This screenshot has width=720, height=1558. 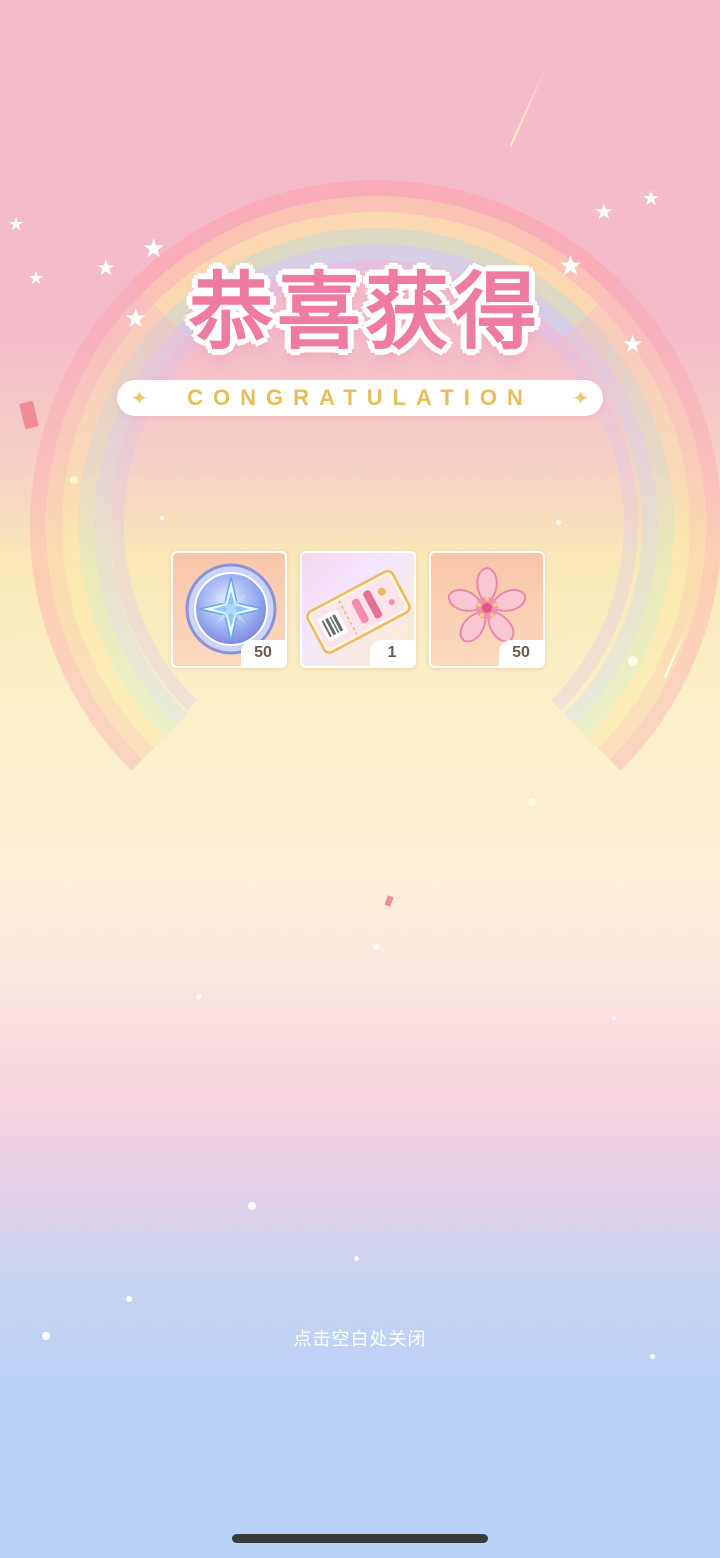 I want to click on reward-list: 50 1 50, so click(x=362, y=610).